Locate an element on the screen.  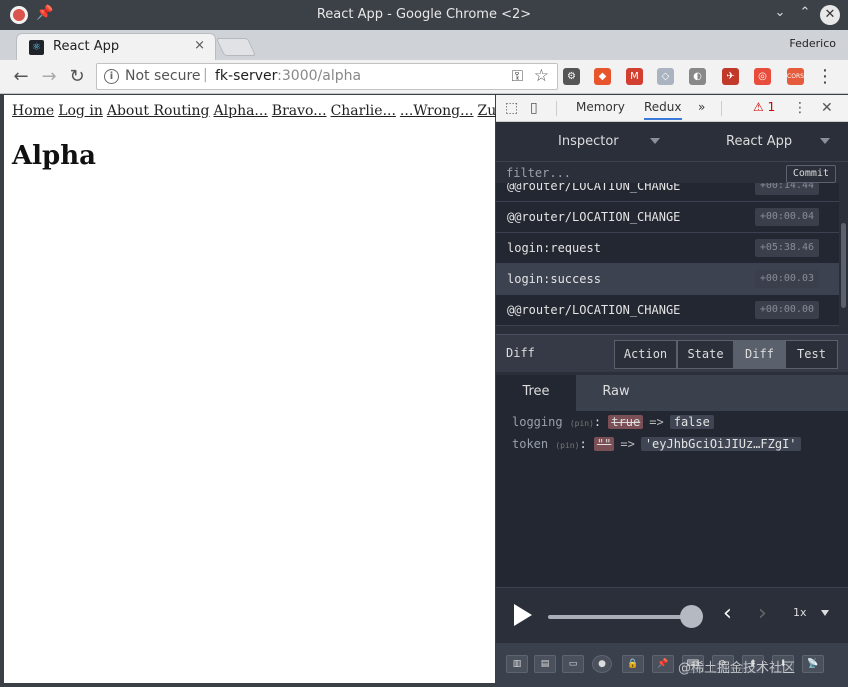
chrome-menu-icon: ⋮ is located at coordinates (825, 76).